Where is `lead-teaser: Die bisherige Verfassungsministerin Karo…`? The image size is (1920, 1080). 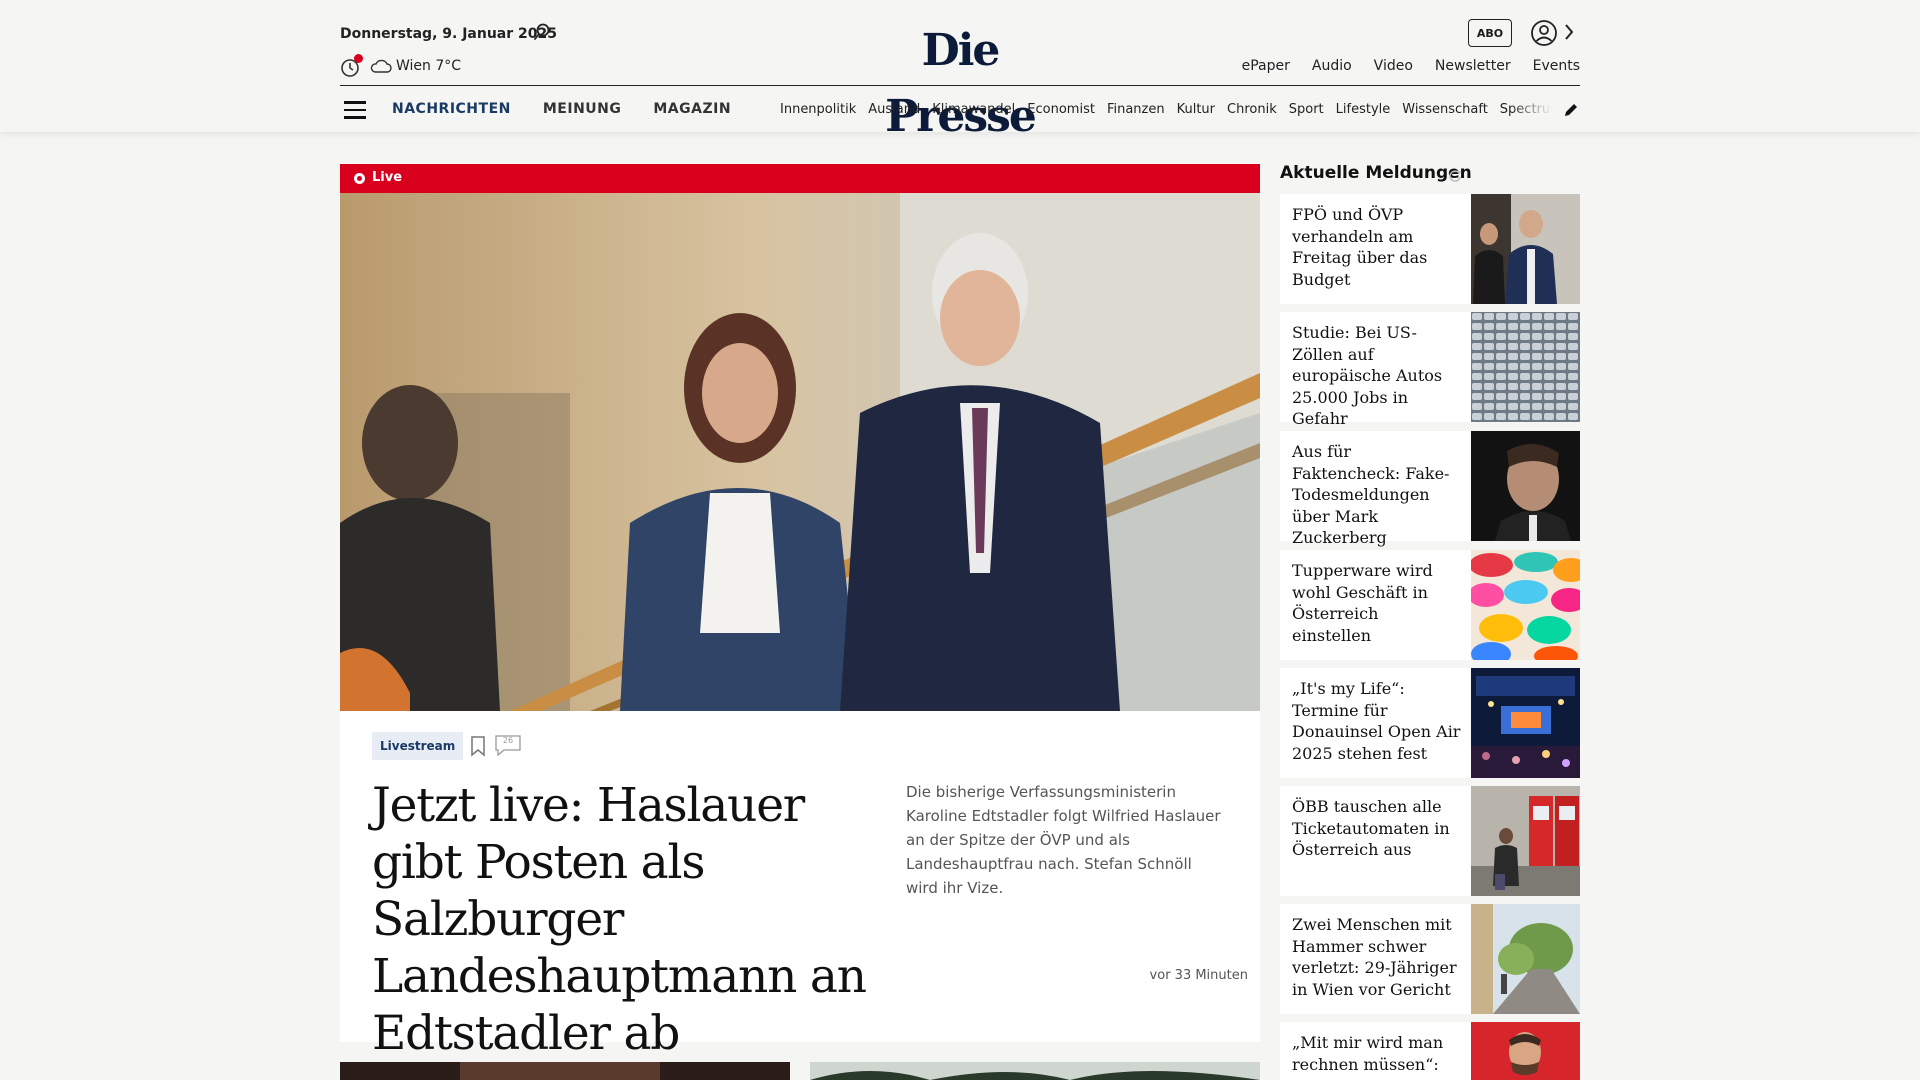 lead-teaser: Die bisherige Verfassungsministerin Karo… is located at coordinates (1063, 840).